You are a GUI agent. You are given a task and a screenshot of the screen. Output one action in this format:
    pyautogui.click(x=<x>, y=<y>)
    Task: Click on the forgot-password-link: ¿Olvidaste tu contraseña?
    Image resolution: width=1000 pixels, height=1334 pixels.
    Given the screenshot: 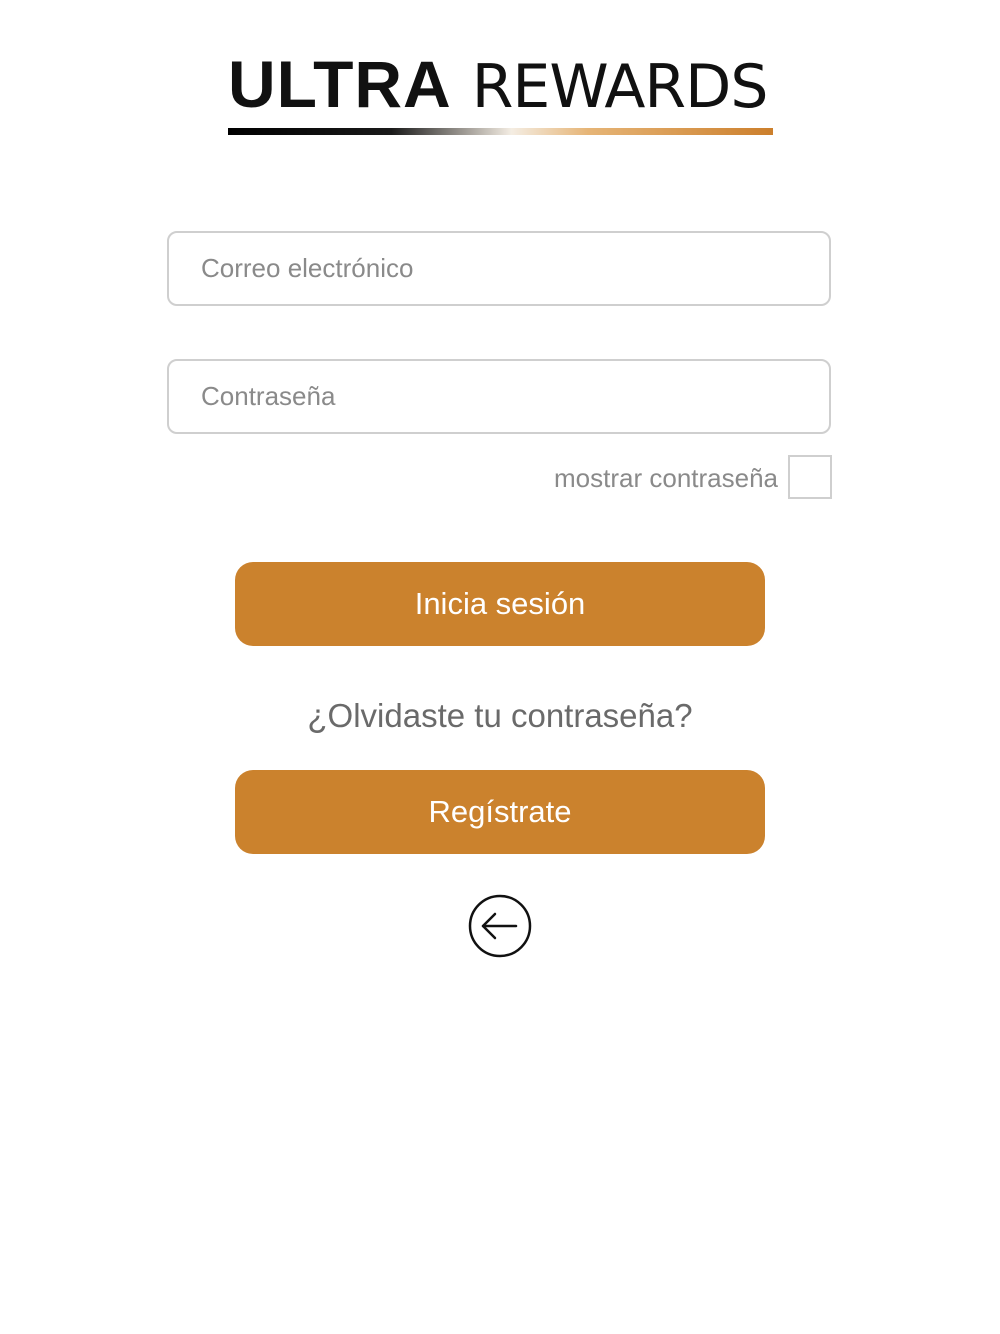 What is the action you would take?
    pyautogui.click(x=500, y=716)
    